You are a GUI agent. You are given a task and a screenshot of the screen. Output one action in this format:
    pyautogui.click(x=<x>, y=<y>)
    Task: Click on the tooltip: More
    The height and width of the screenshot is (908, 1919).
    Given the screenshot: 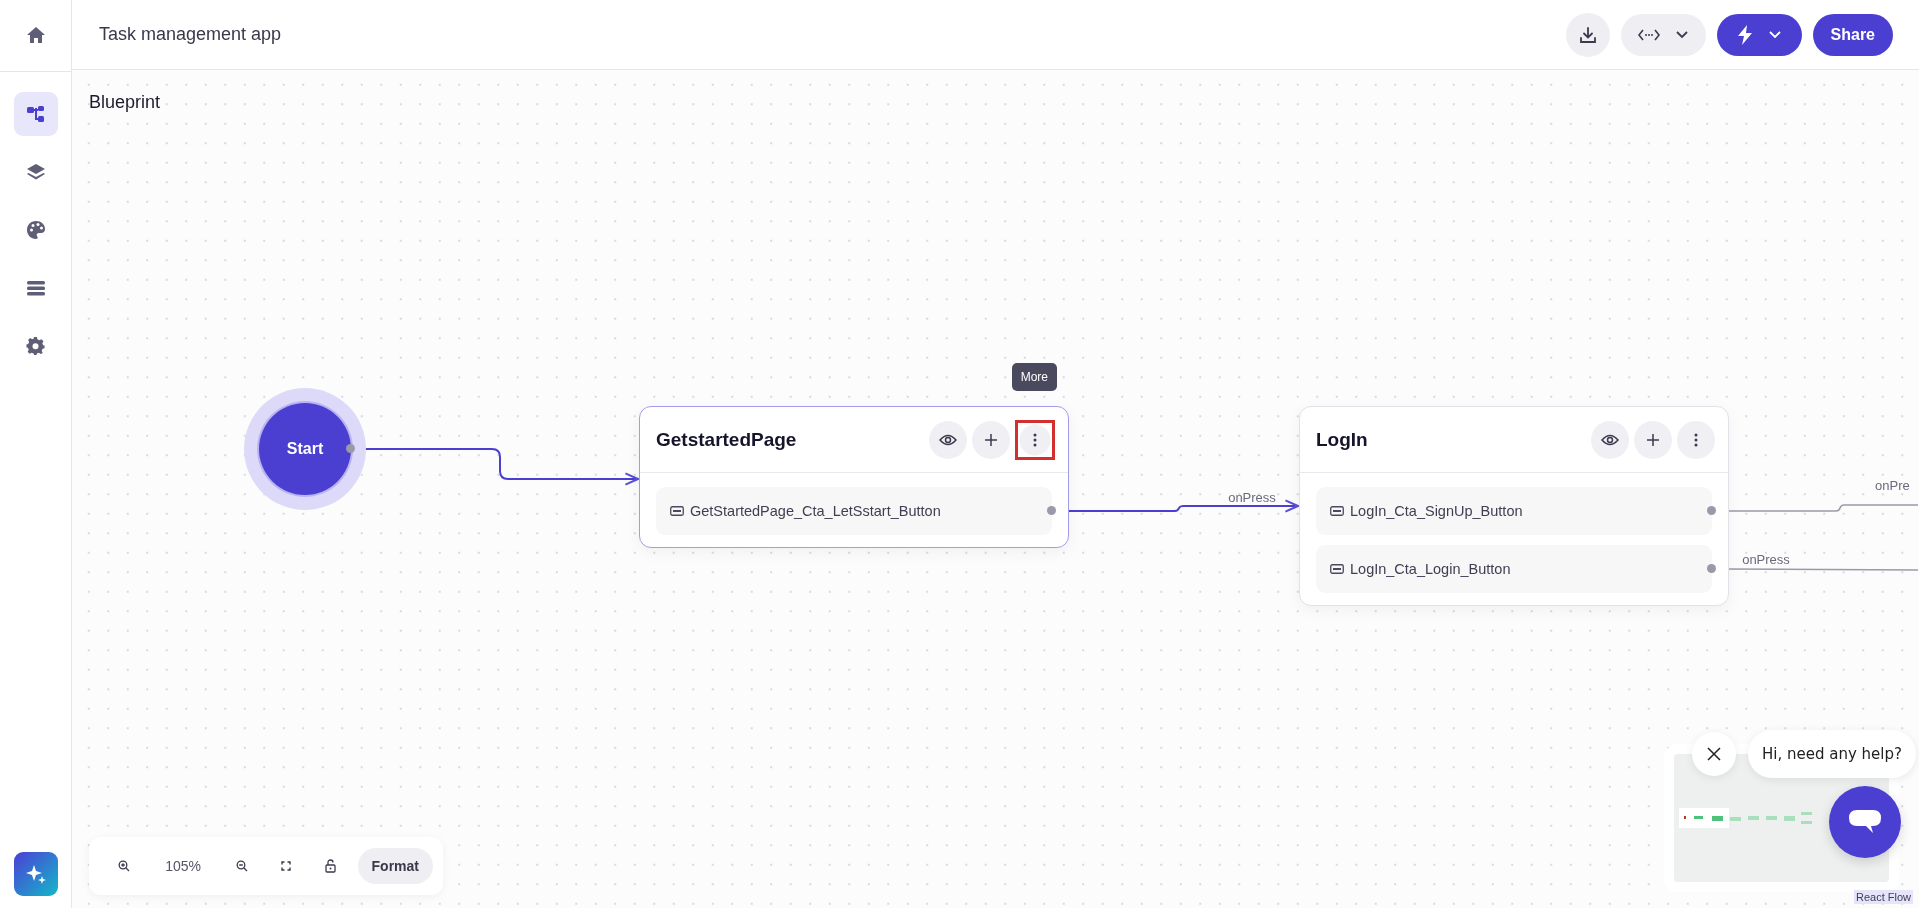 What is the action you would take?
    pyautogui.click(x=1034, y=377)
    